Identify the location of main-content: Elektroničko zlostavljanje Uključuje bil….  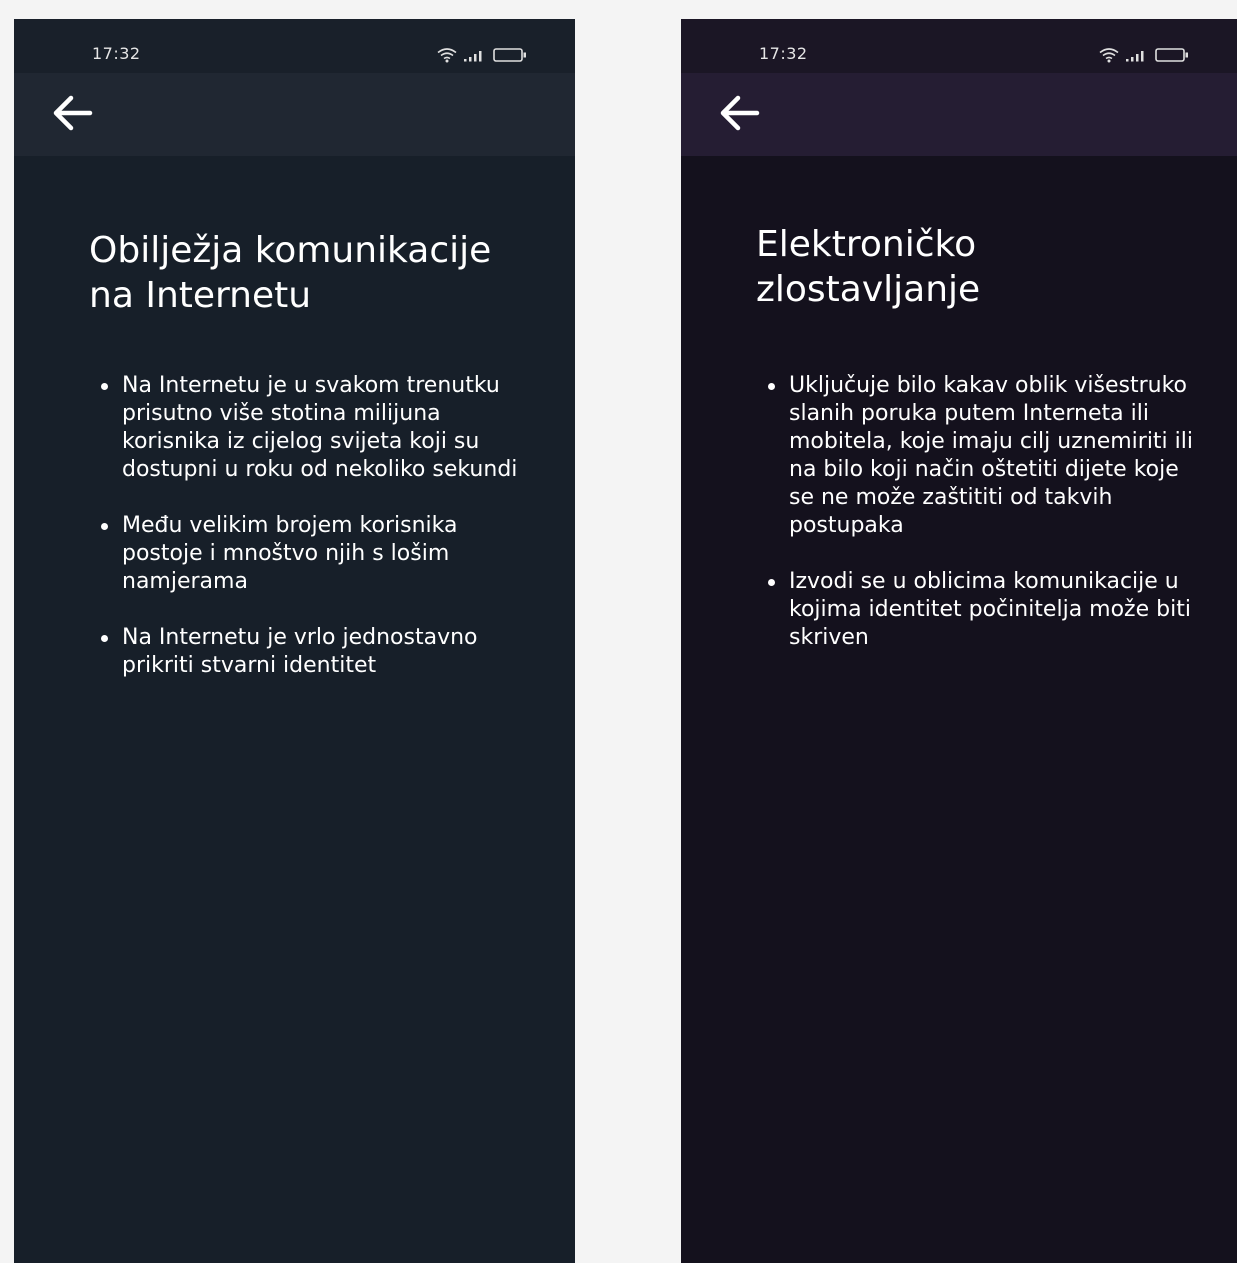
(981, 451).